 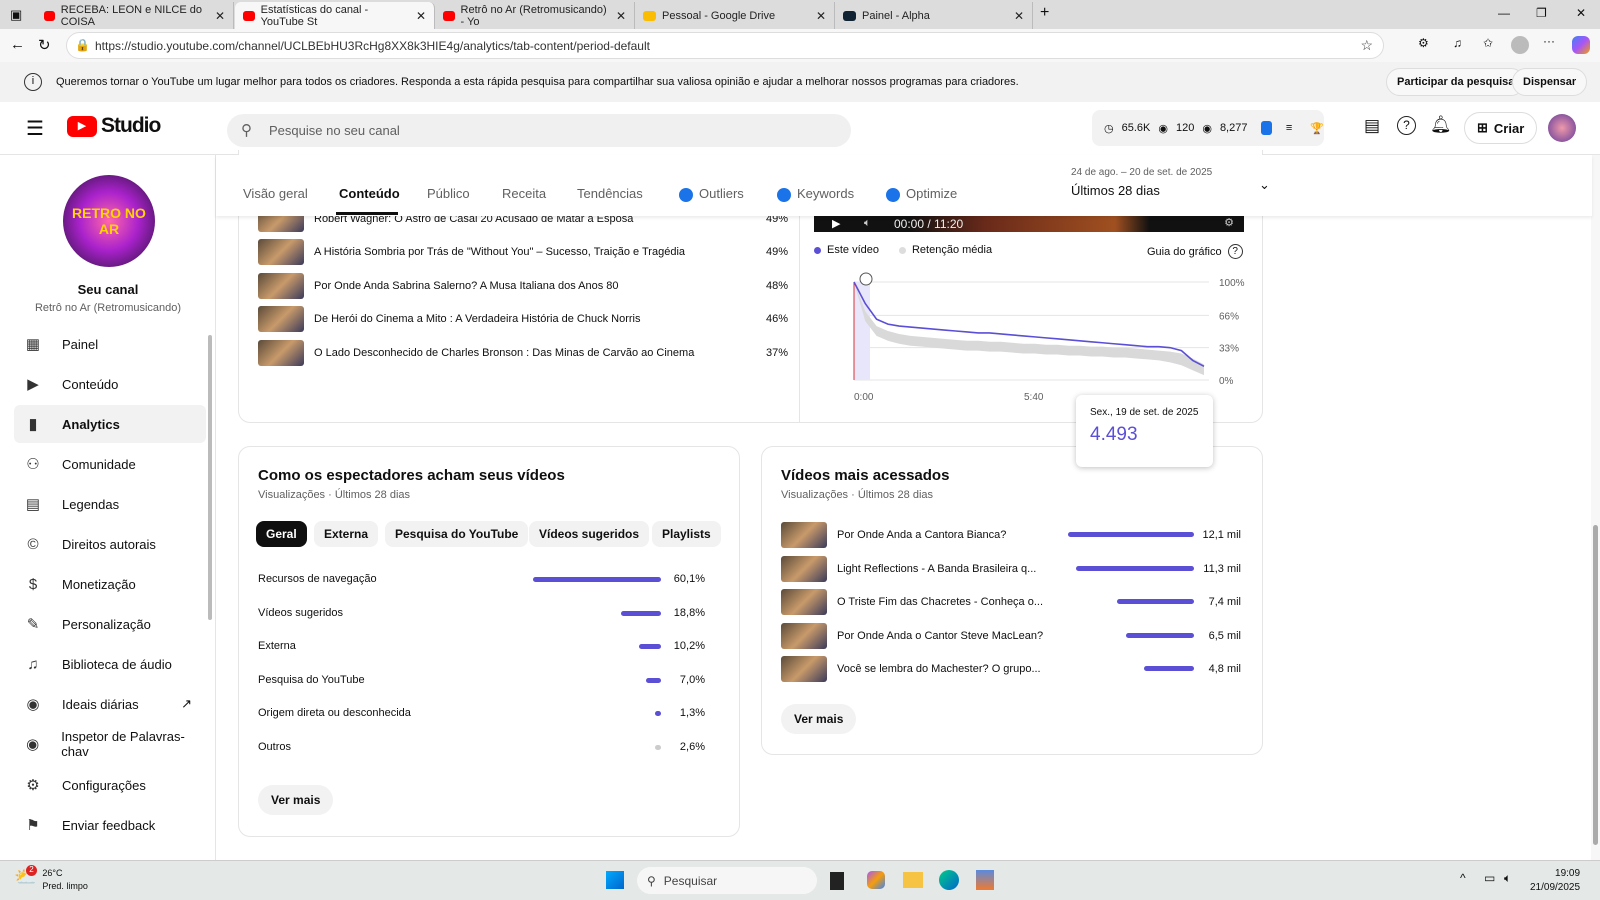 What do you see at coordinates (1423, 43) in the screenshot?
I see `extensions-icon: ⚙` at bounding box center [1423, 43].